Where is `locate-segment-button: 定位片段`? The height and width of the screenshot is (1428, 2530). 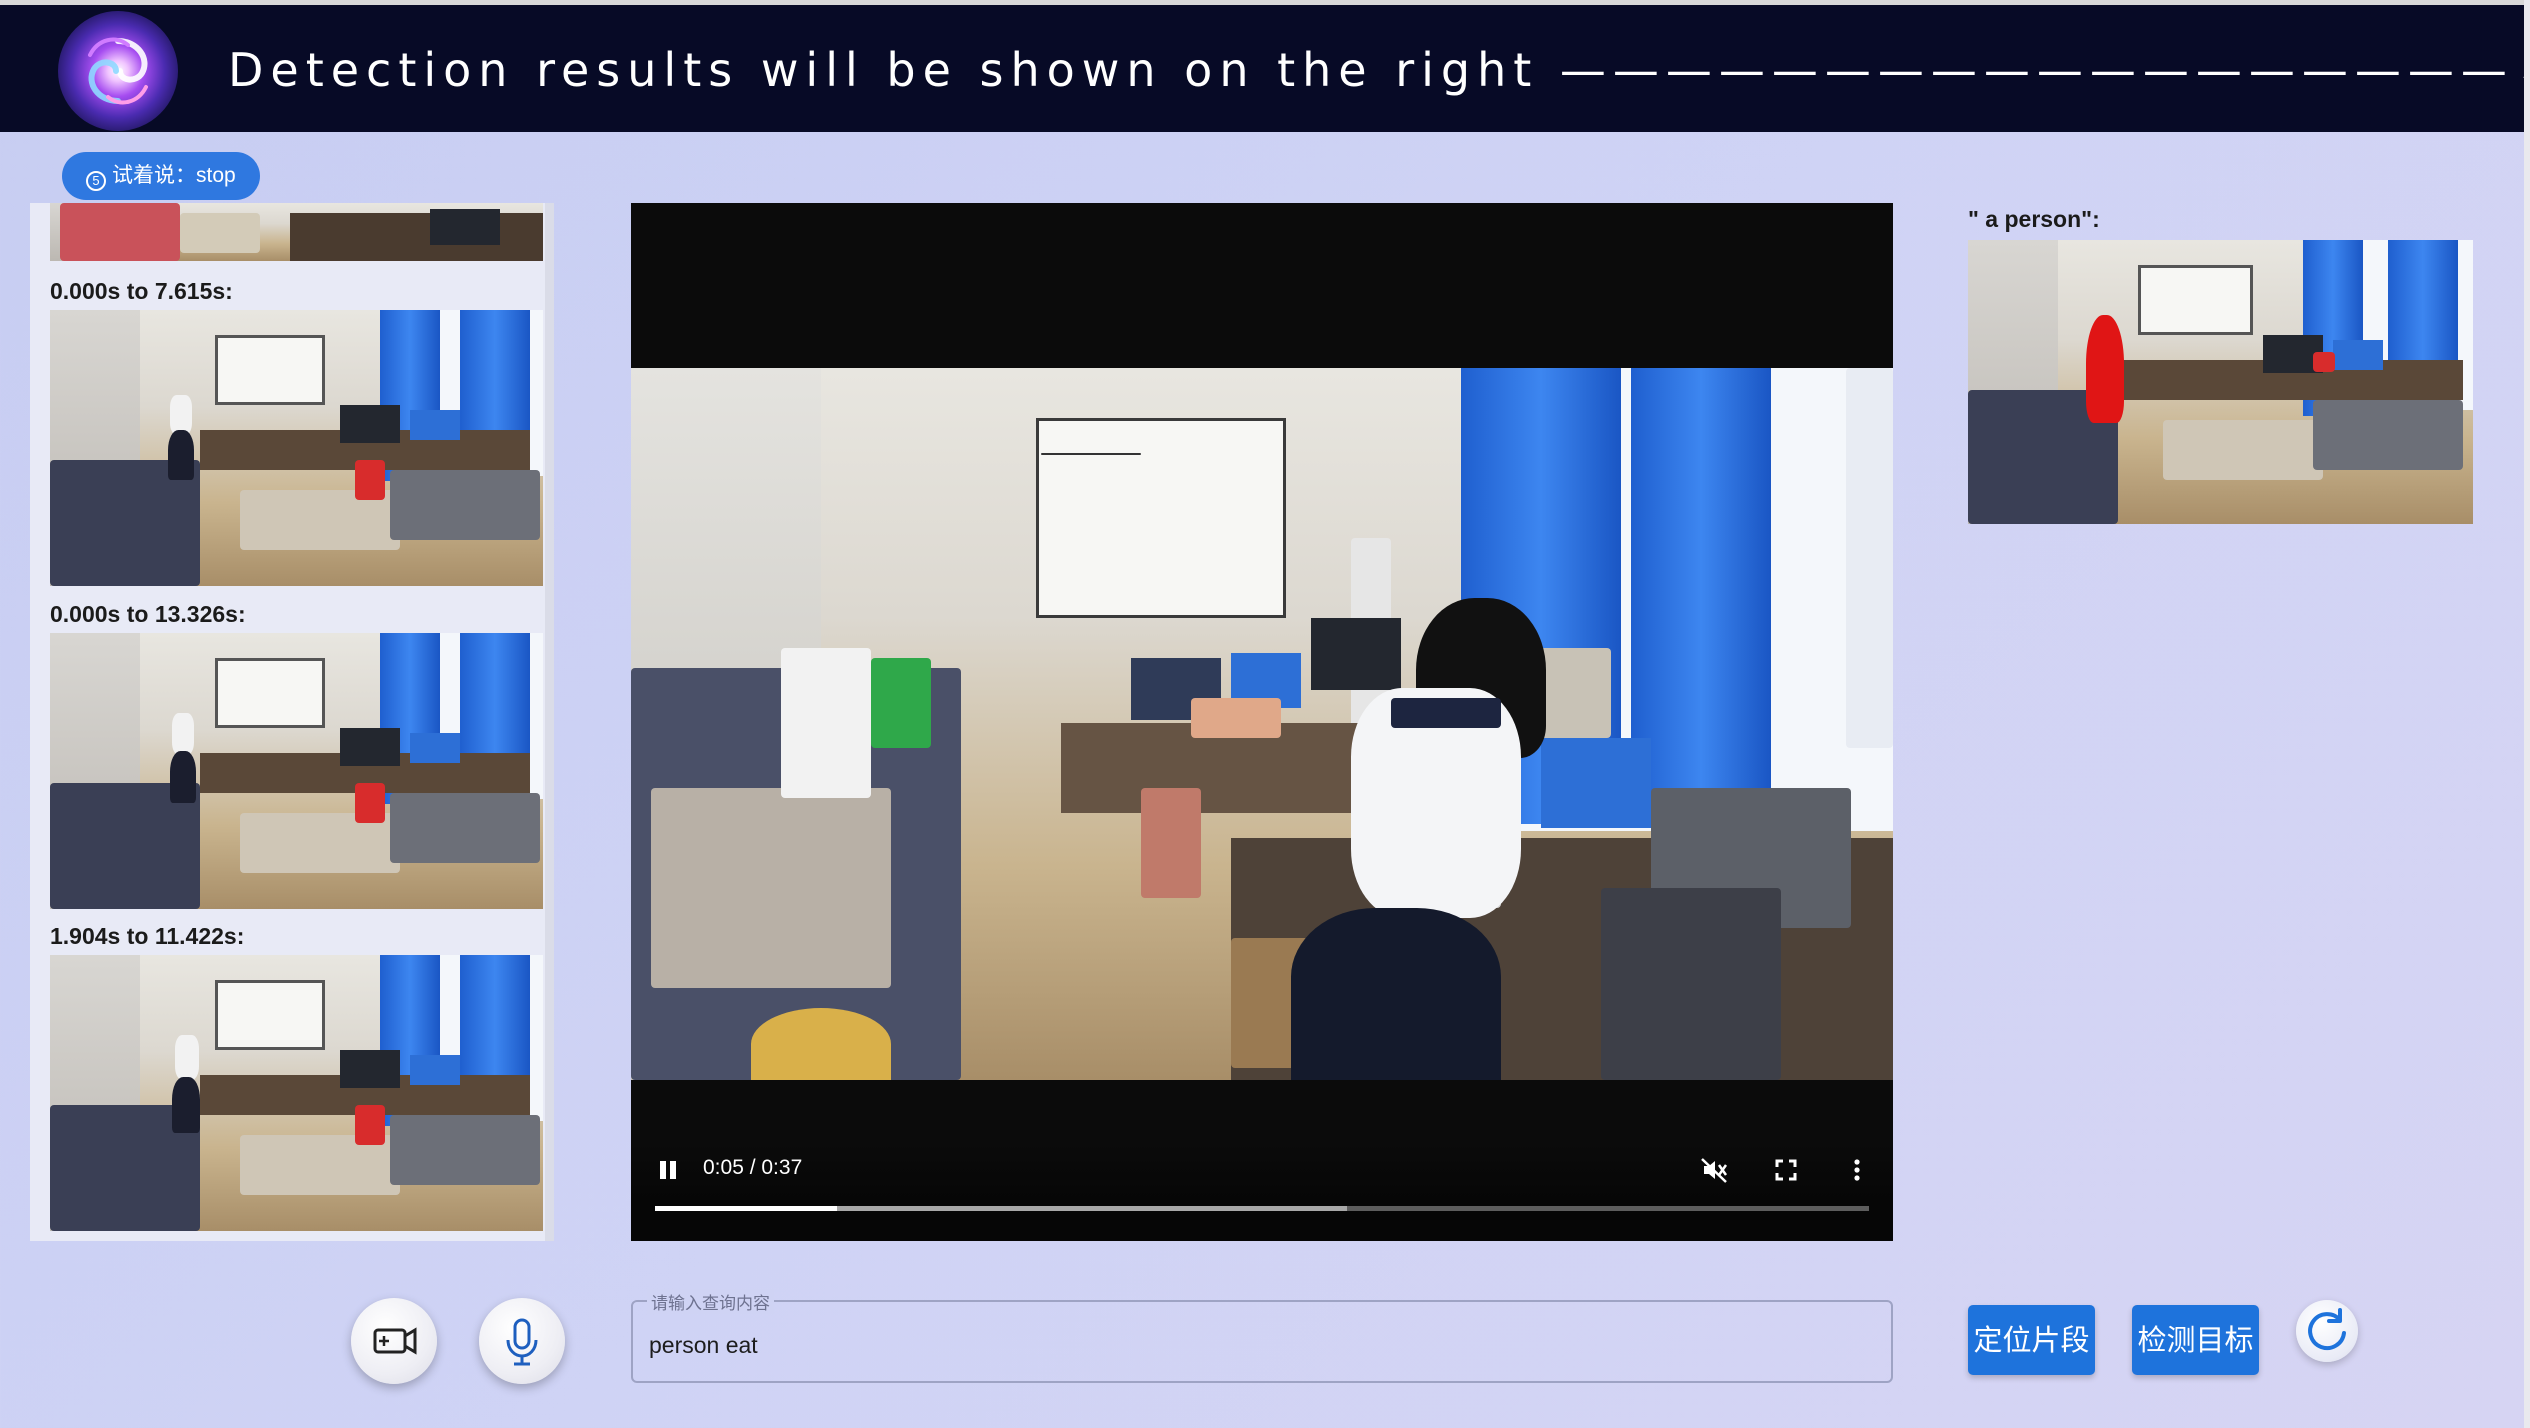
locate-segment-button: 定位片段 is located at coordinates (2031, 1340).